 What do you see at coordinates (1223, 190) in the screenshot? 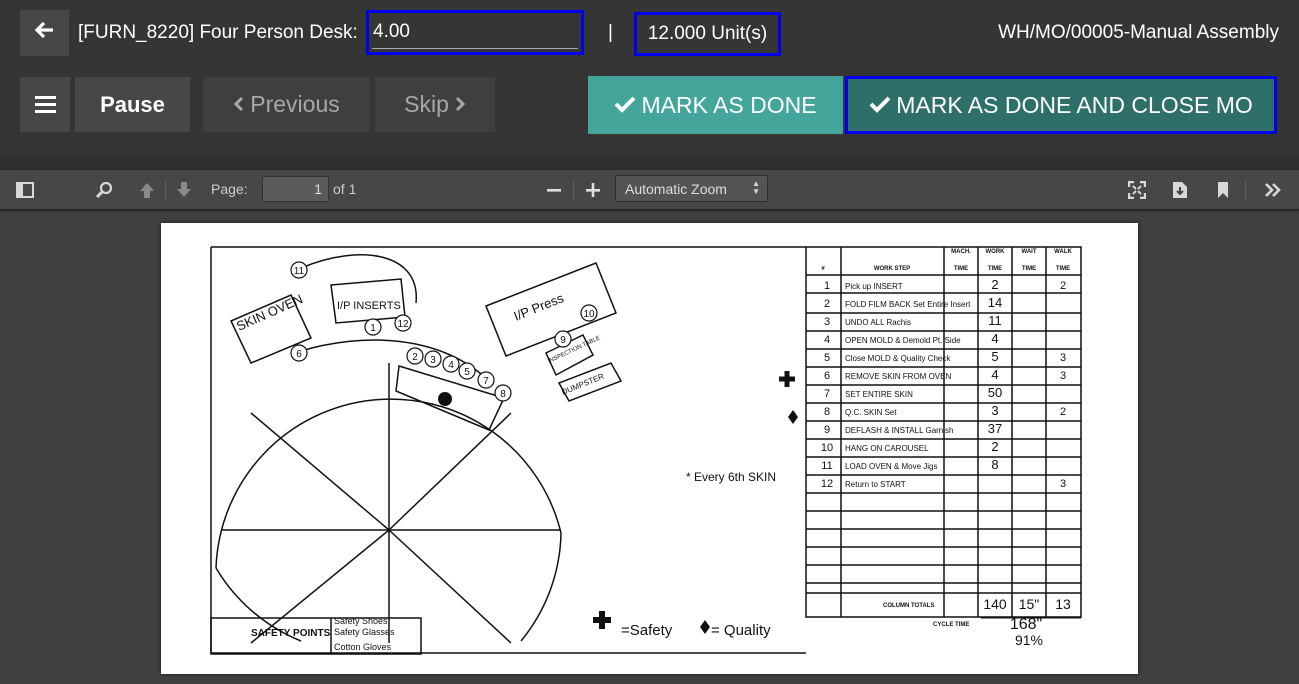
I see `bookmark-icon` at bounding box center [1223, 190].